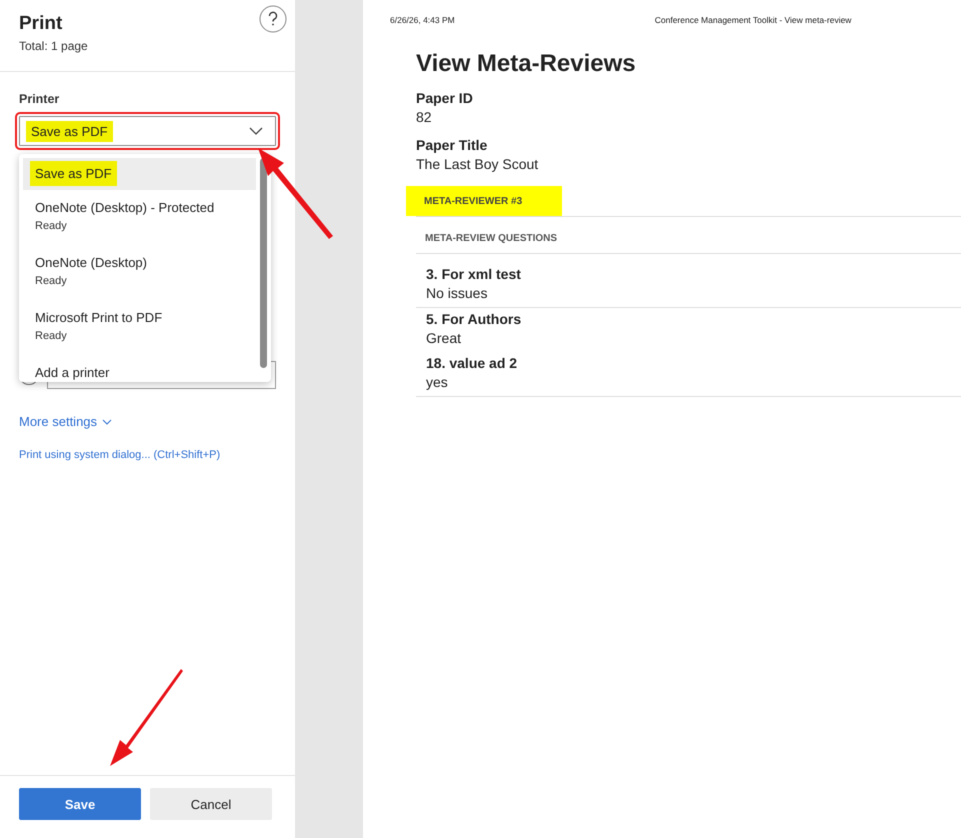 This screenshot has width=961, height=838. What do you see at coordinates (39, 99) in the screenshot?
I see `printer-label: Printer` at bounding box center [39, 99].